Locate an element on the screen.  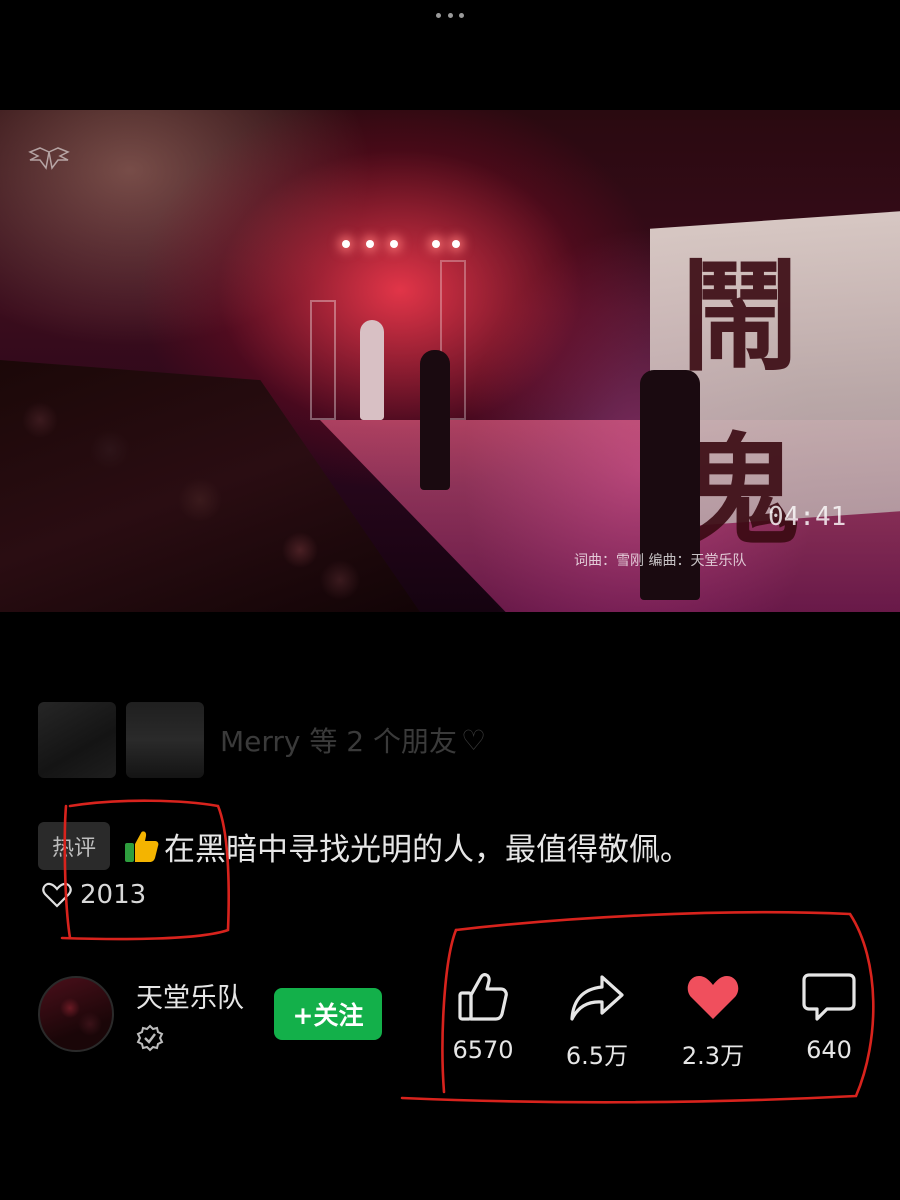
favorite-button: 2.3万 is located at coordinates (713, 1019).